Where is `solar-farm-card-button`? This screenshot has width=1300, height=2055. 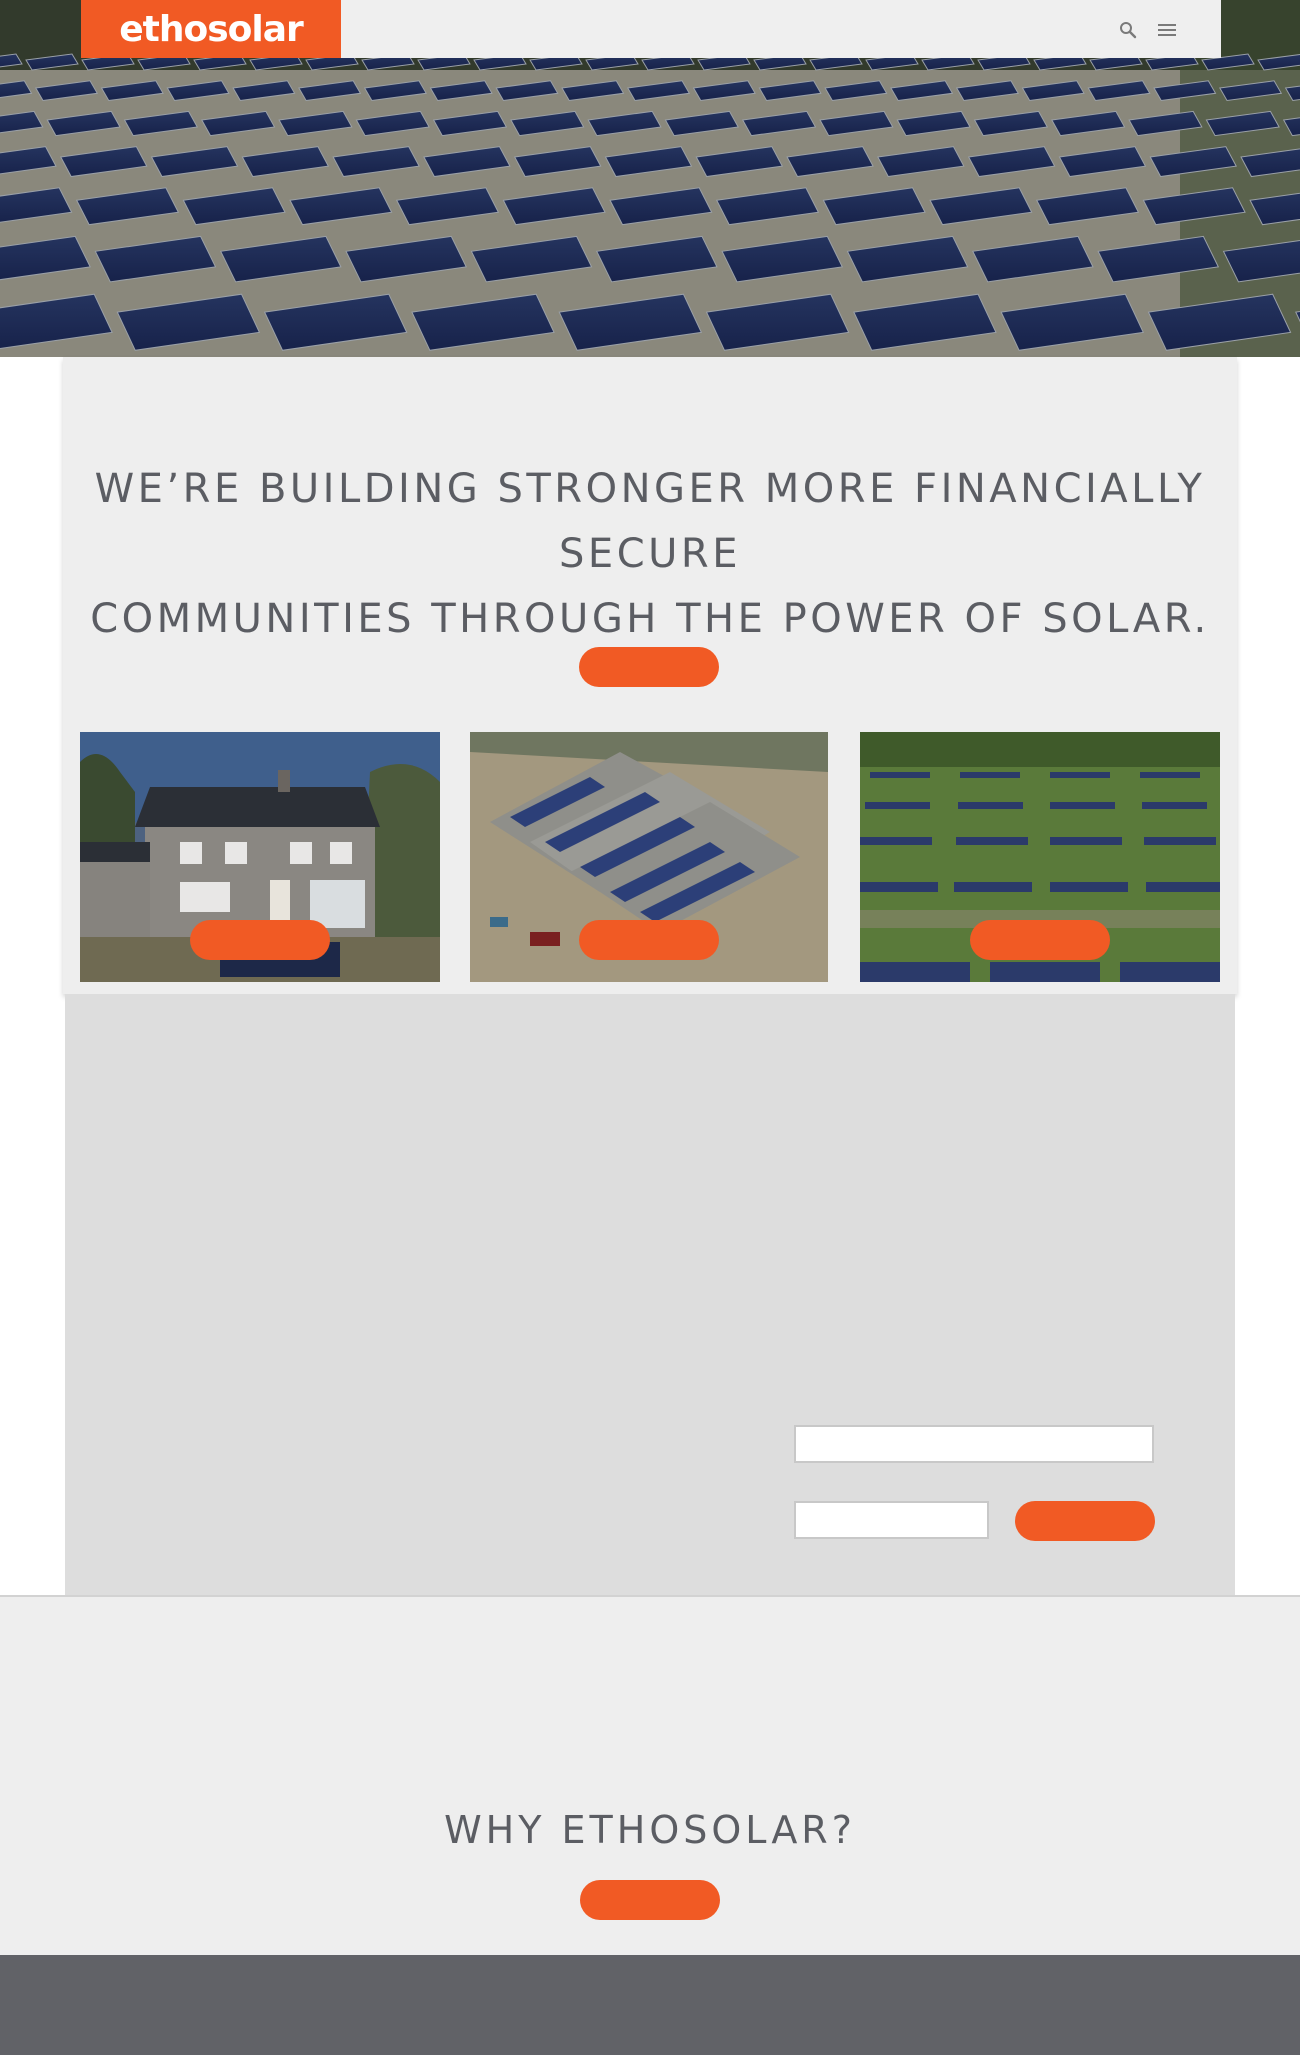
solar-farm-card-button is located at coordinates (1040, 940).